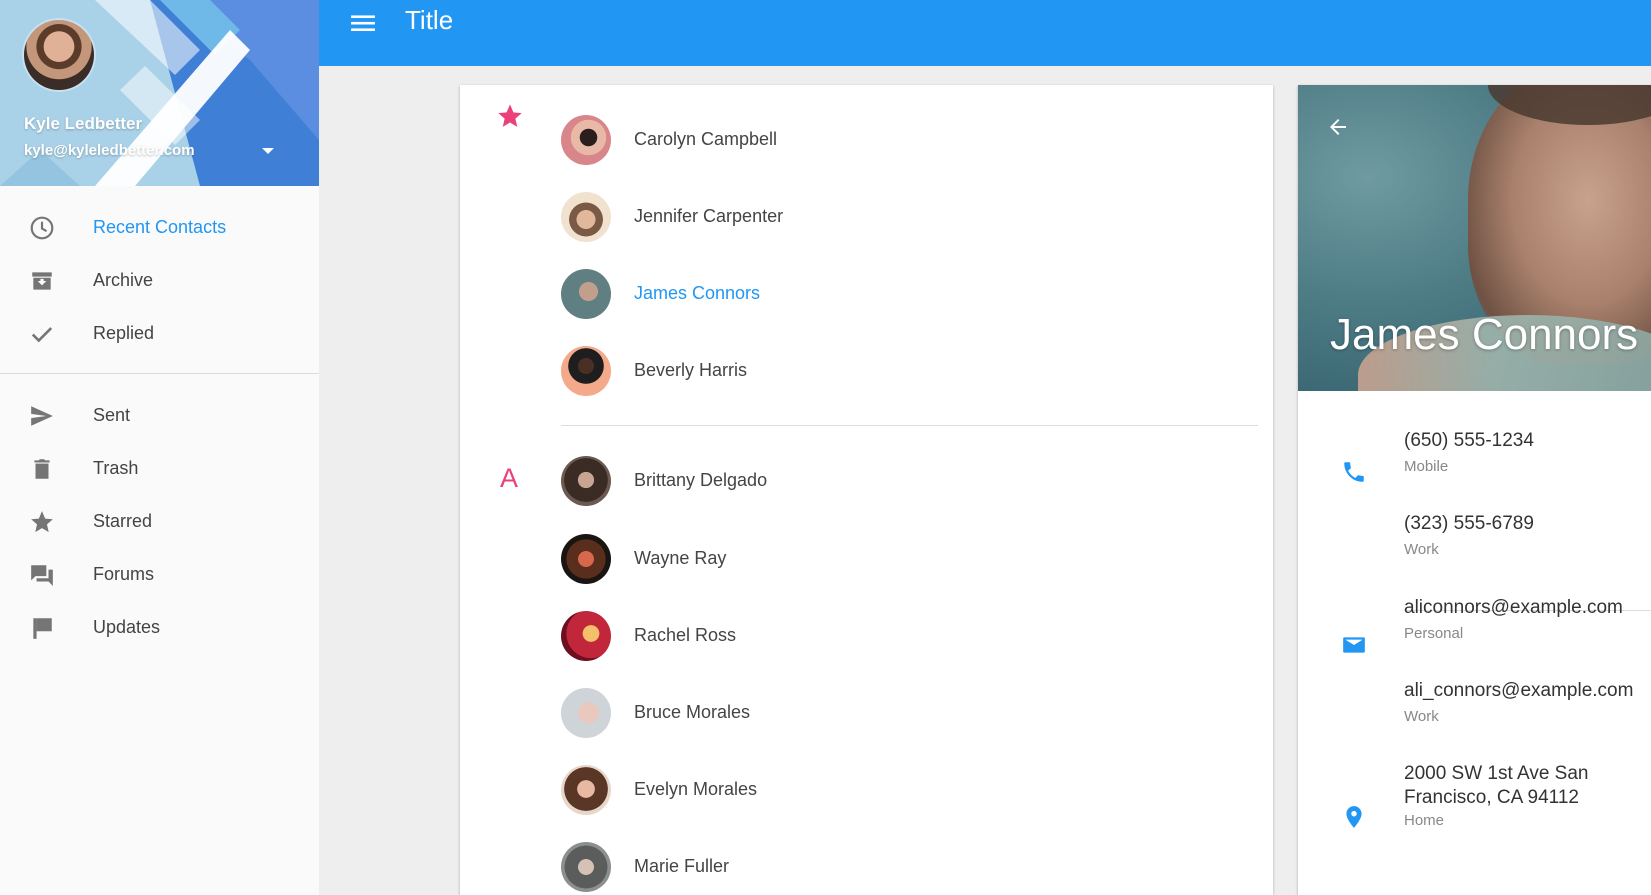  I want to click on contact-row: Carolyn Campbell, so click(866, 139).